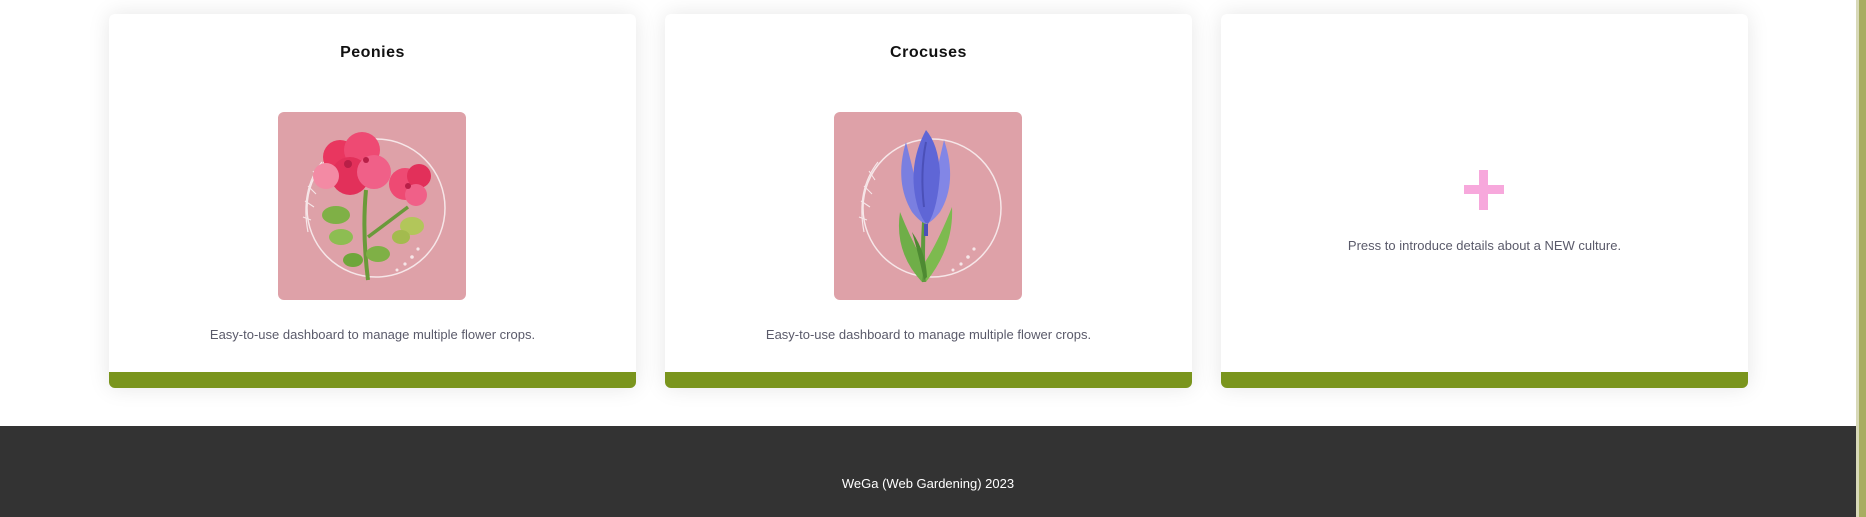 The height and width of the screenshot is (517, 1866). What do you see at coordinates (372, 52) in the screenshot?
I see `card-title: Peonies` at bounding box center [372, 52].